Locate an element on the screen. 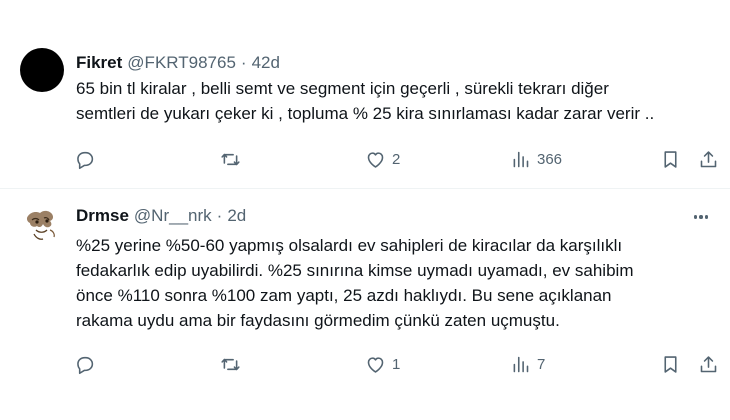 This screenshot has width=730, height=420. more-options-button is located at coordinates (701, 217).